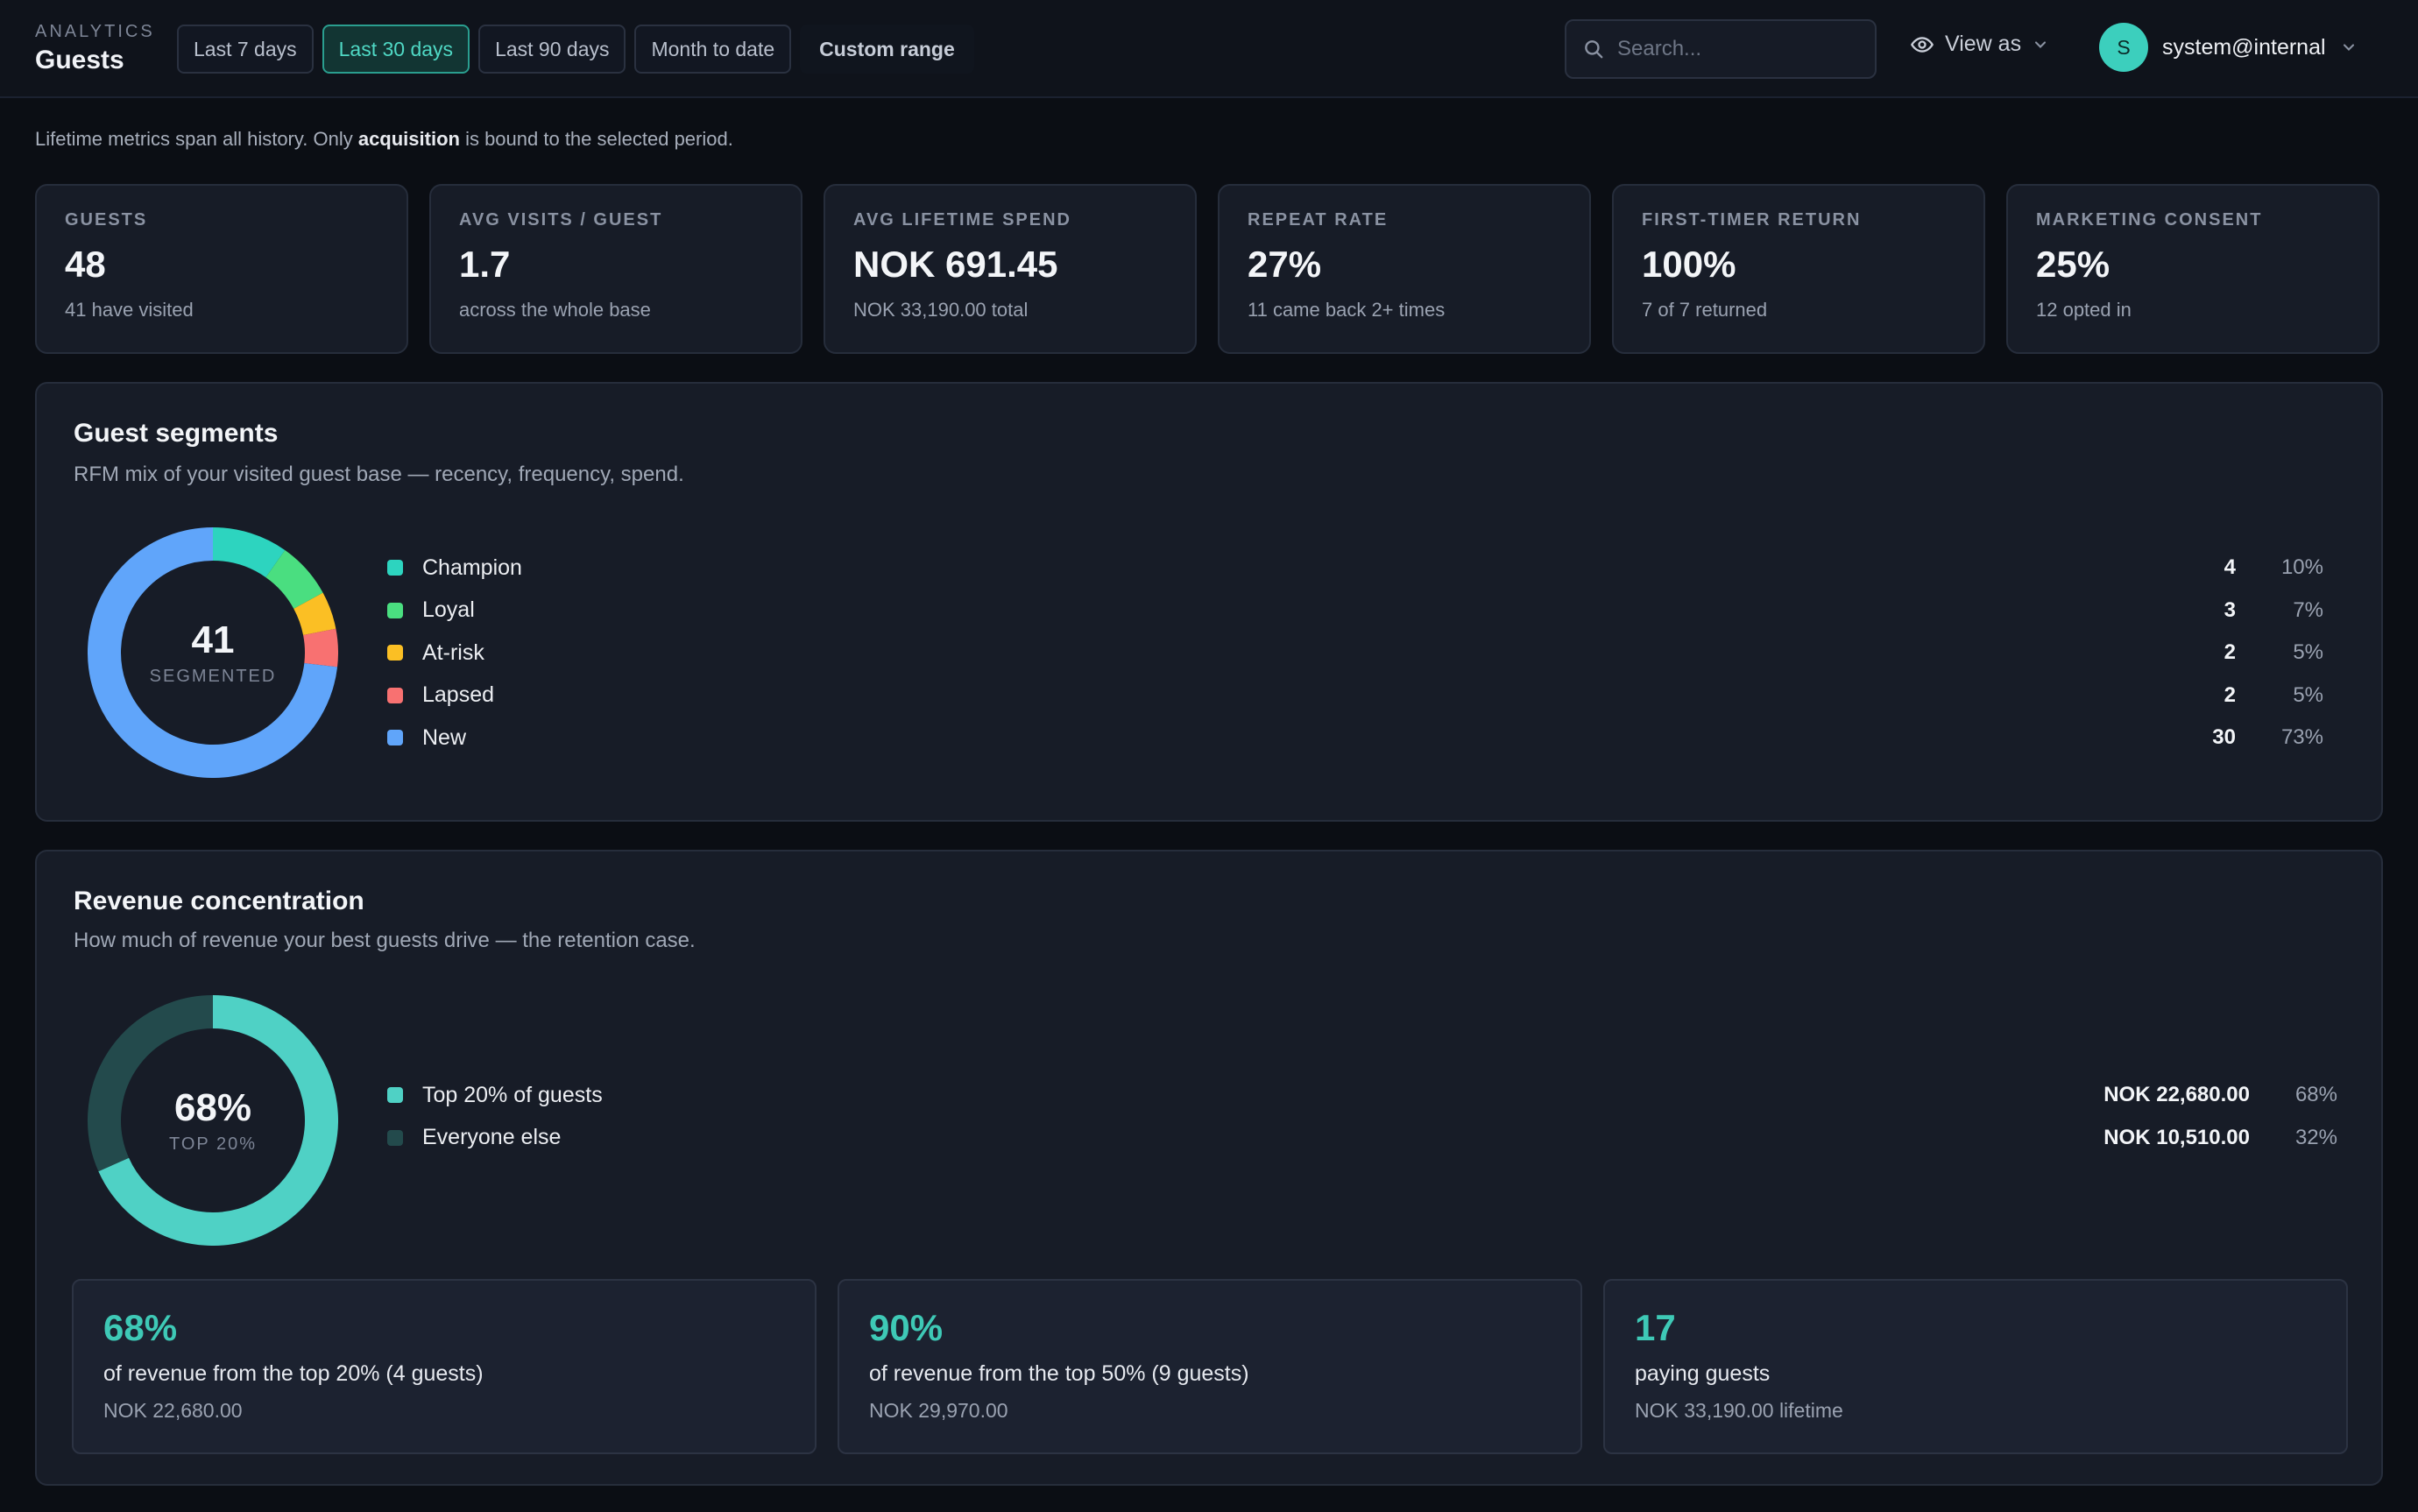 Image resolution: width=2418 pixels, height=1512 pixels. What do you see at coordinates (2123, 47) in the screenshot?
I see `avatar: S` at bounding box center [2123, 47].